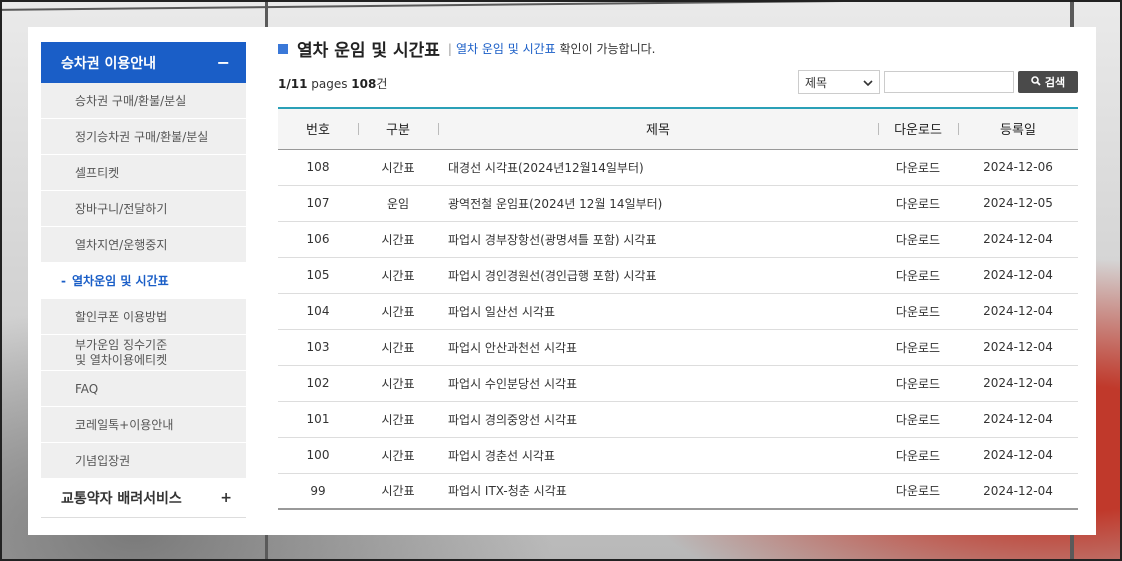 Image resolution: width=1122 pixels, height=561 pixels. Describe the element at coordinates (143, 461) in the screenshot. I see `sidebar-item-admission-ticket: 기념입장권` at that location.